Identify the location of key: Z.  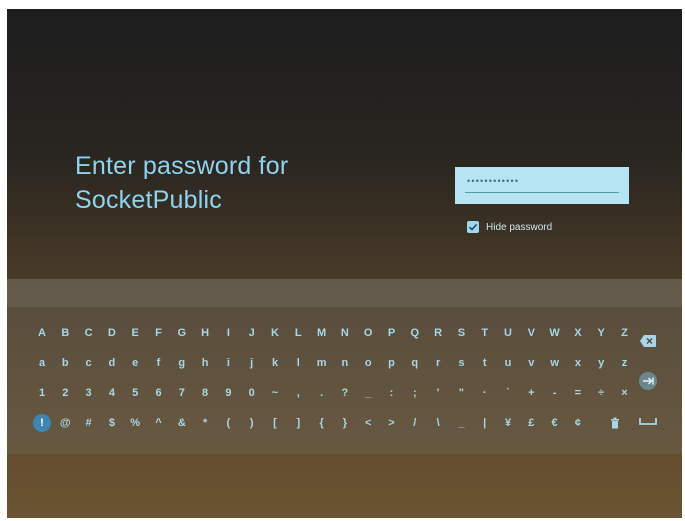
(625, 333).